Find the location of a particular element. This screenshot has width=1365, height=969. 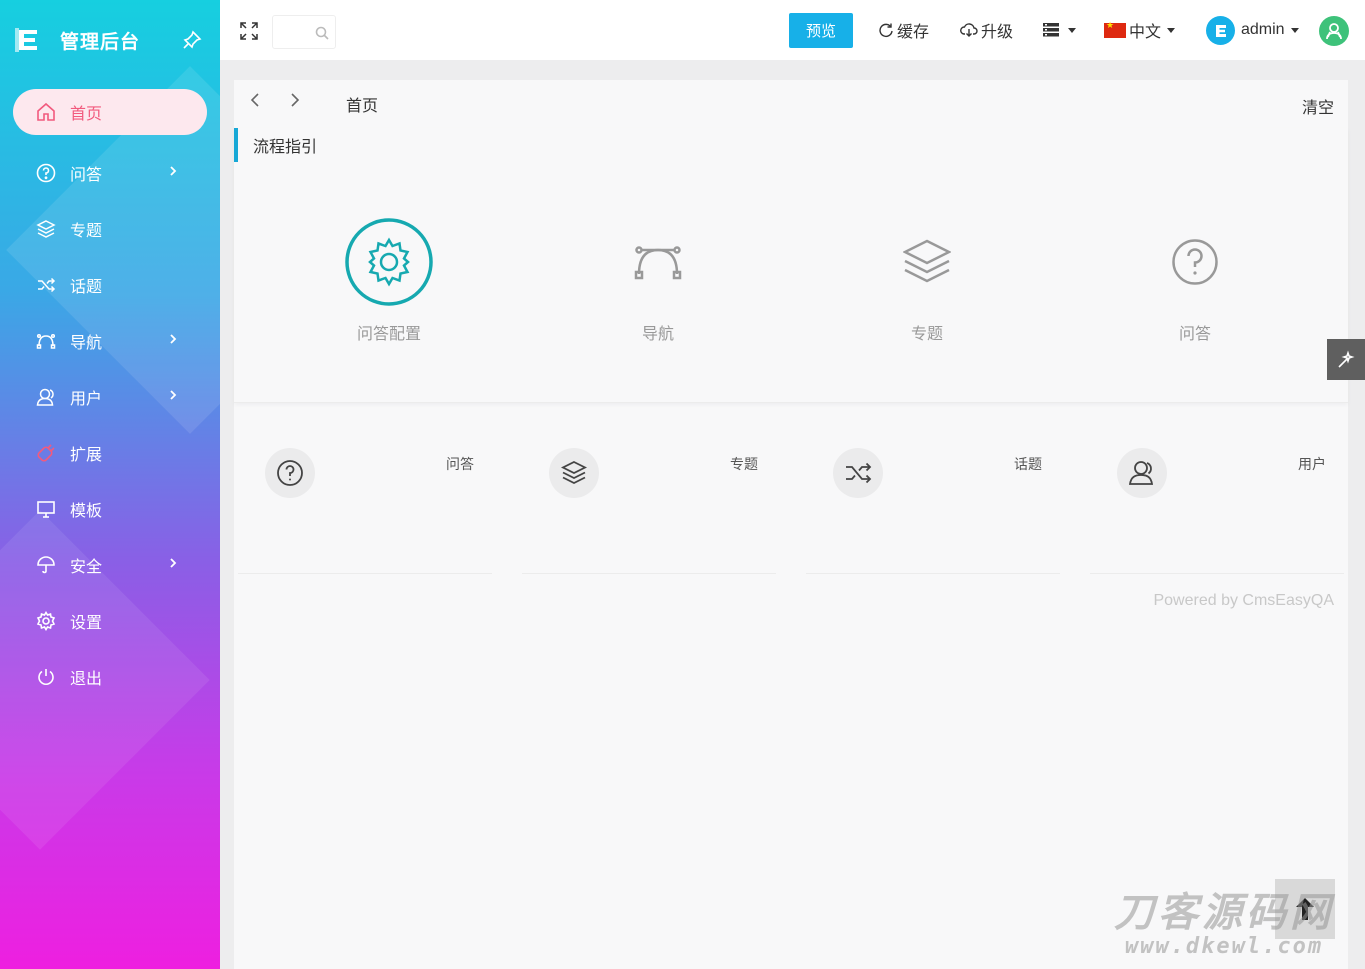

stat-label: 专题 is located at coordinates (744, 464).